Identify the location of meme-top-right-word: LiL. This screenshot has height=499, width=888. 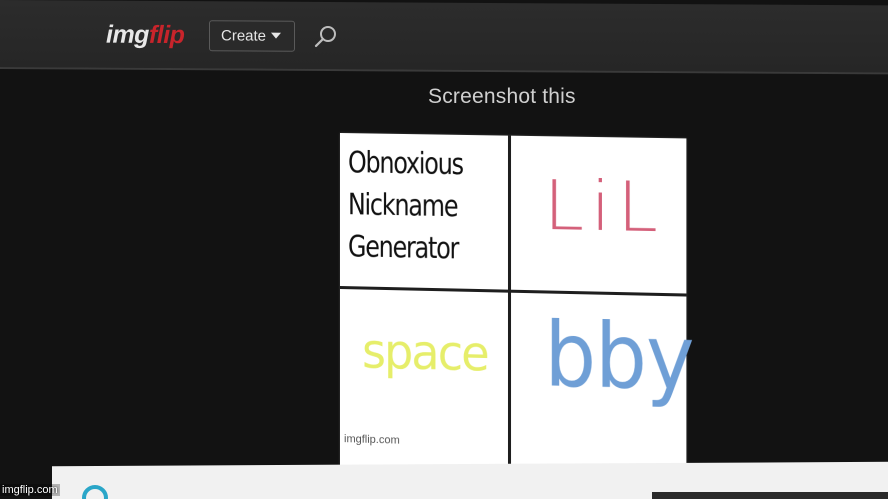
(604, 207).